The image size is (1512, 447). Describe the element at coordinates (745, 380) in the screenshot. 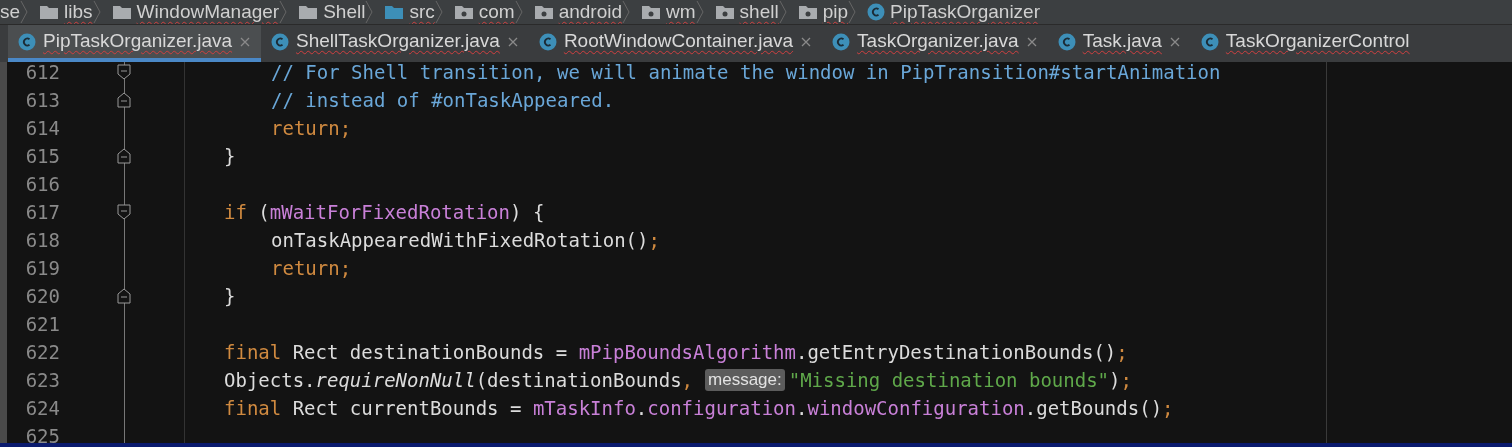

I see `parameter-hint: message:` at that location.